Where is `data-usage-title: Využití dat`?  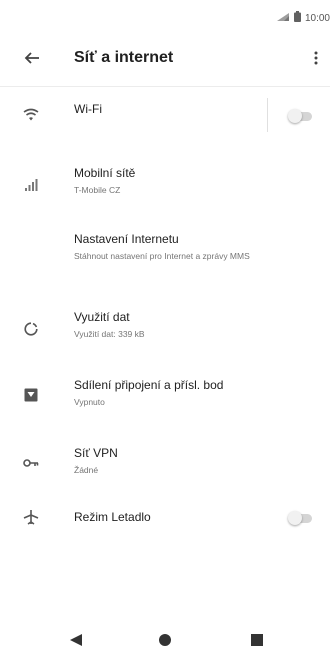
data-usage-title: Využití dat is located at coordinates (102, 317).